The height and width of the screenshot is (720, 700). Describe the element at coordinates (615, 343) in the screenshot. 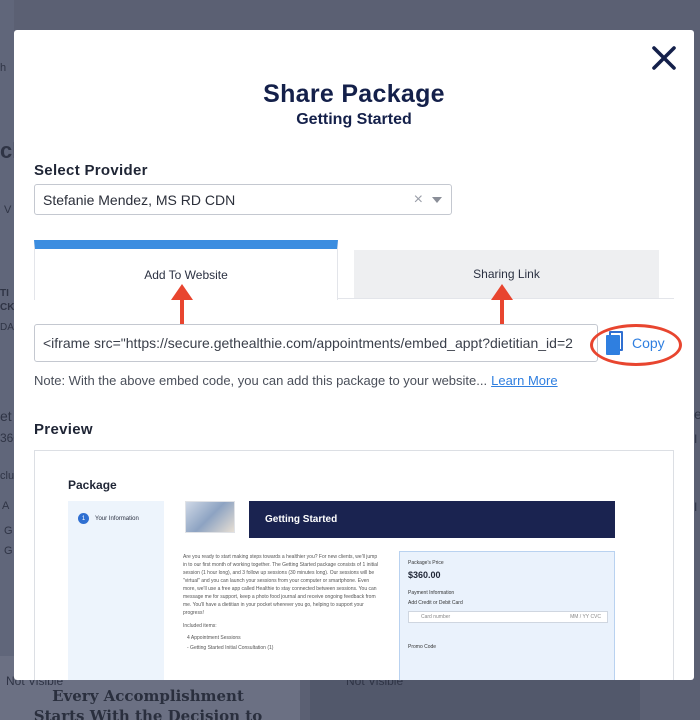

I see `copy-icon` at that location.